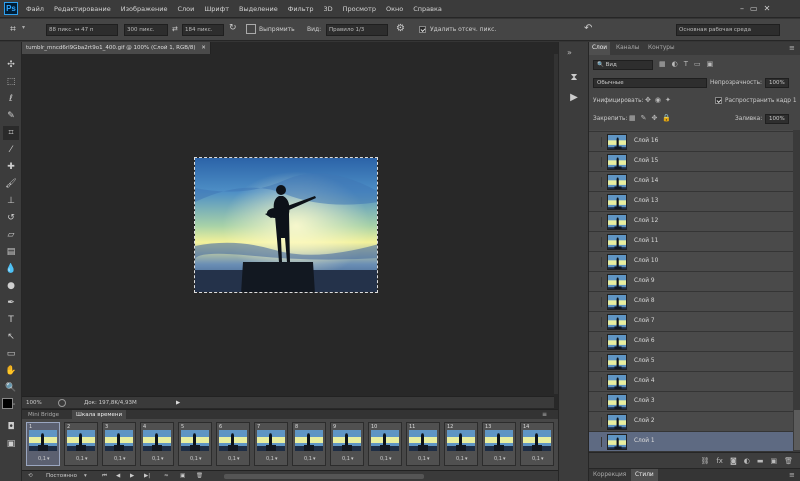  I want to click on timeline-frame: 7 0,1, so click(271, 444).